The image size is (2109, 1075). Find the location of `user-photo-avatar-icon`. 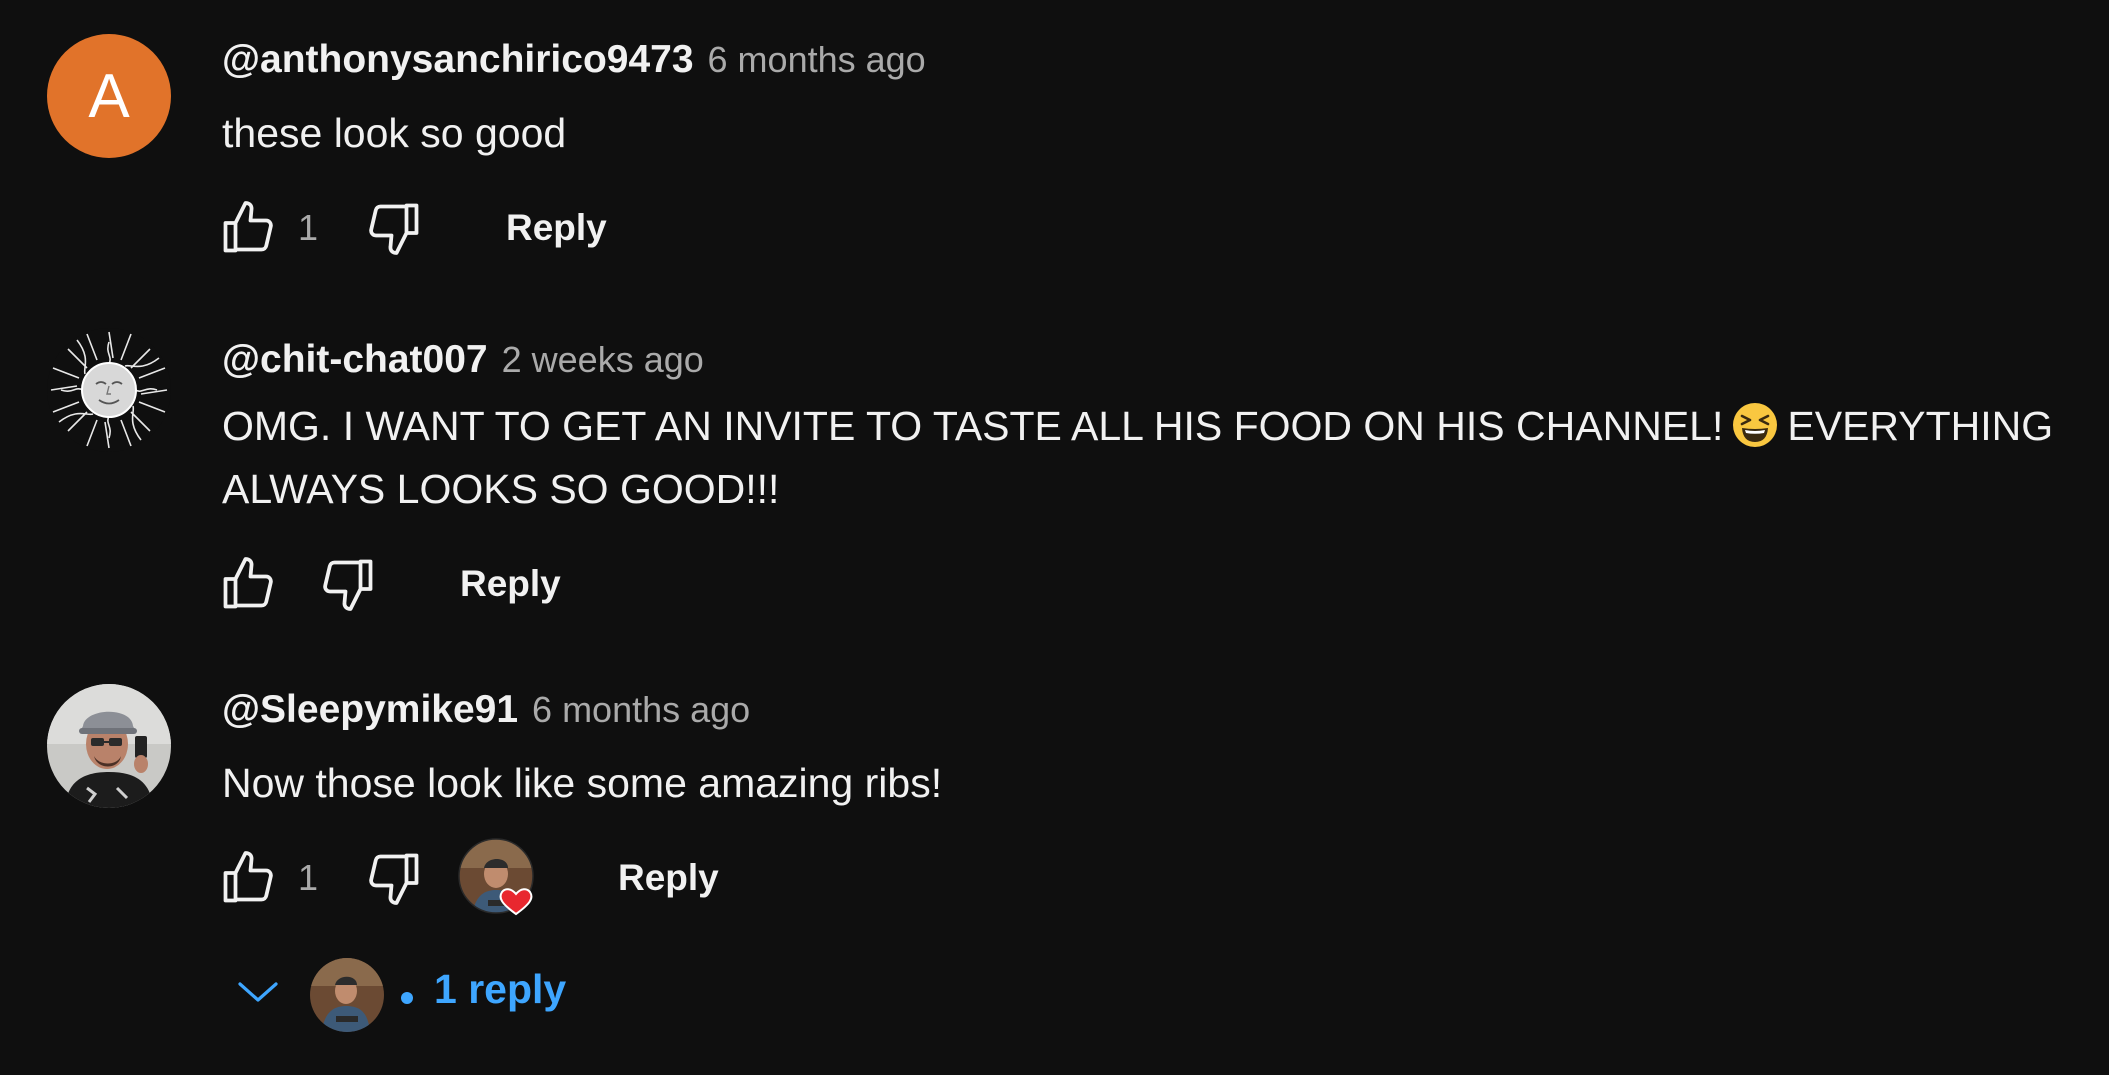

user-photo-avatar-icon is located at coordinates (109, 746).